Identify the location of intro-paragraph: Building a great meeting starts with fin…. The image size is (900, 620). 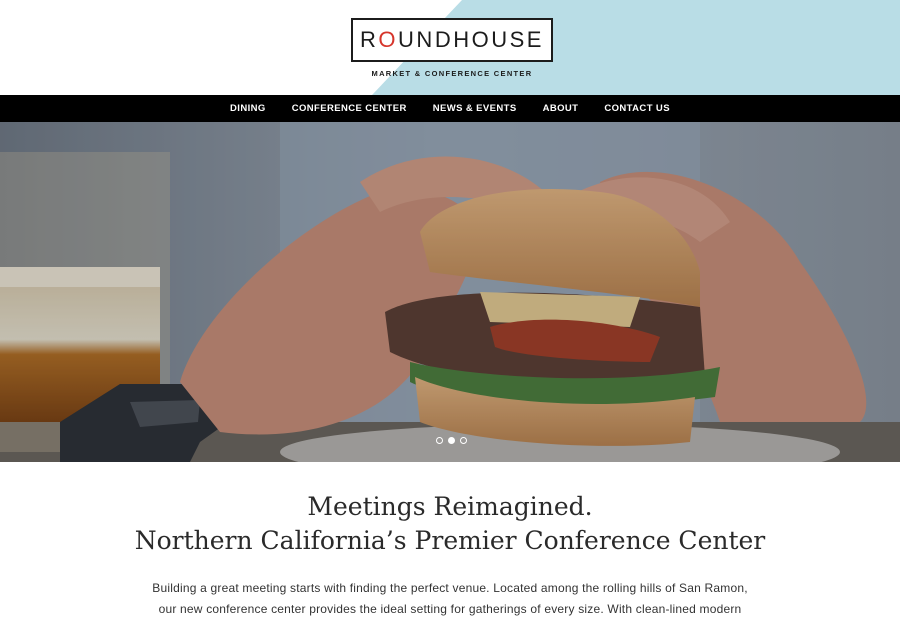
(450, 599).